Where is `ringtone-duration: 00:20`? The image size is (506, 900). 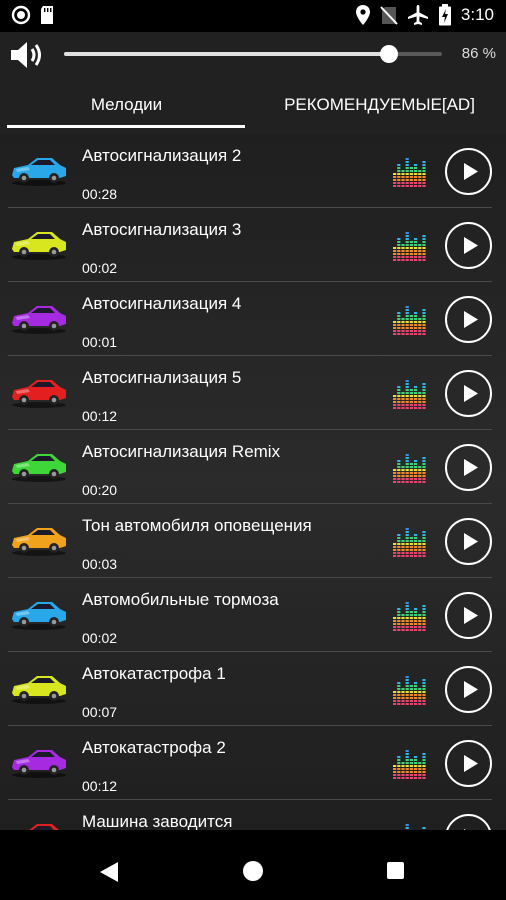 ringtone-duration: 00:20 is located at coordinates (100, 490).